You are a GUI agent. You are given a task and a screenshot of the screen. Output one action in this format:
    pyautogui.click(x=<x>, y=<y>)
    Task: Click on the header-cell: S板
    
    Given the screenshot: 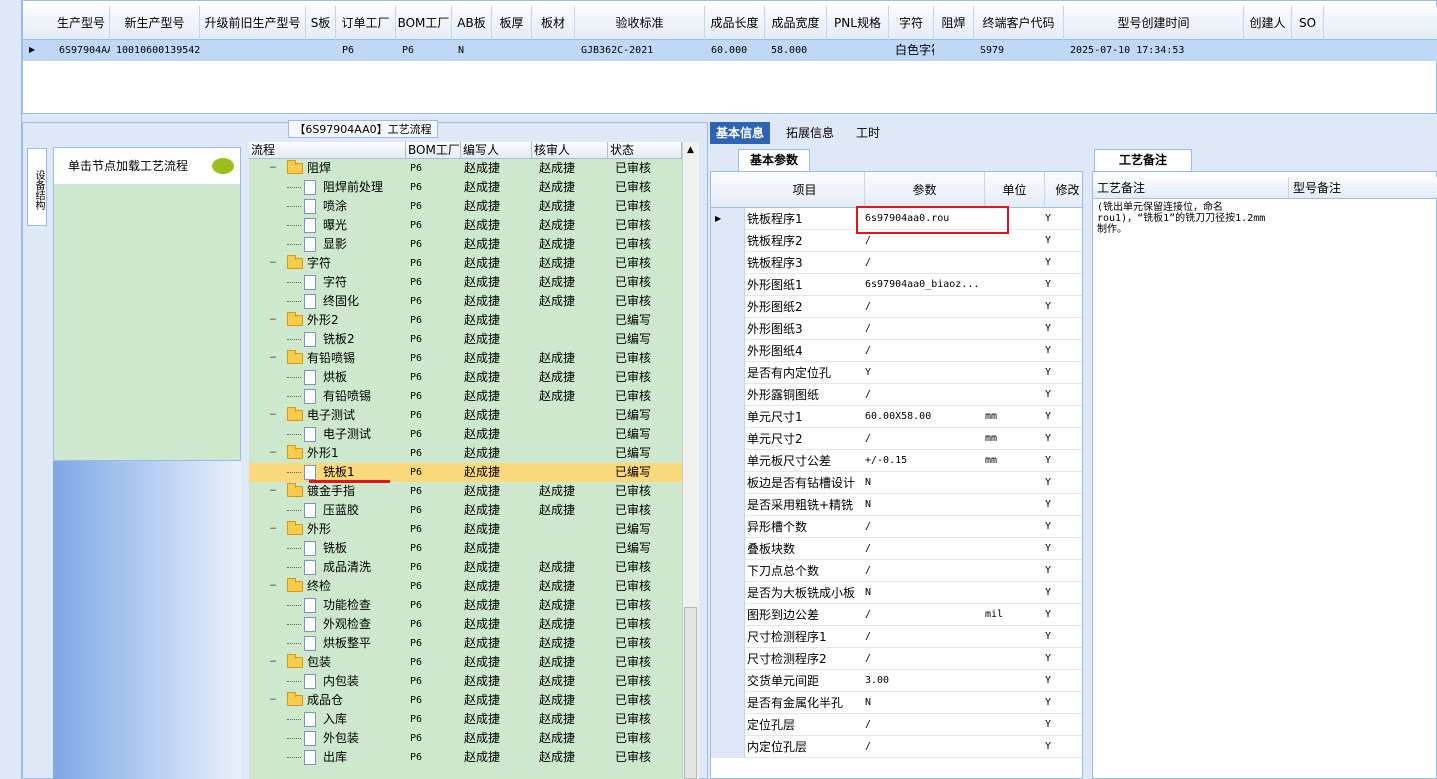 What is the action you would take?
    pyautogui.click(x=321, y=23)
    